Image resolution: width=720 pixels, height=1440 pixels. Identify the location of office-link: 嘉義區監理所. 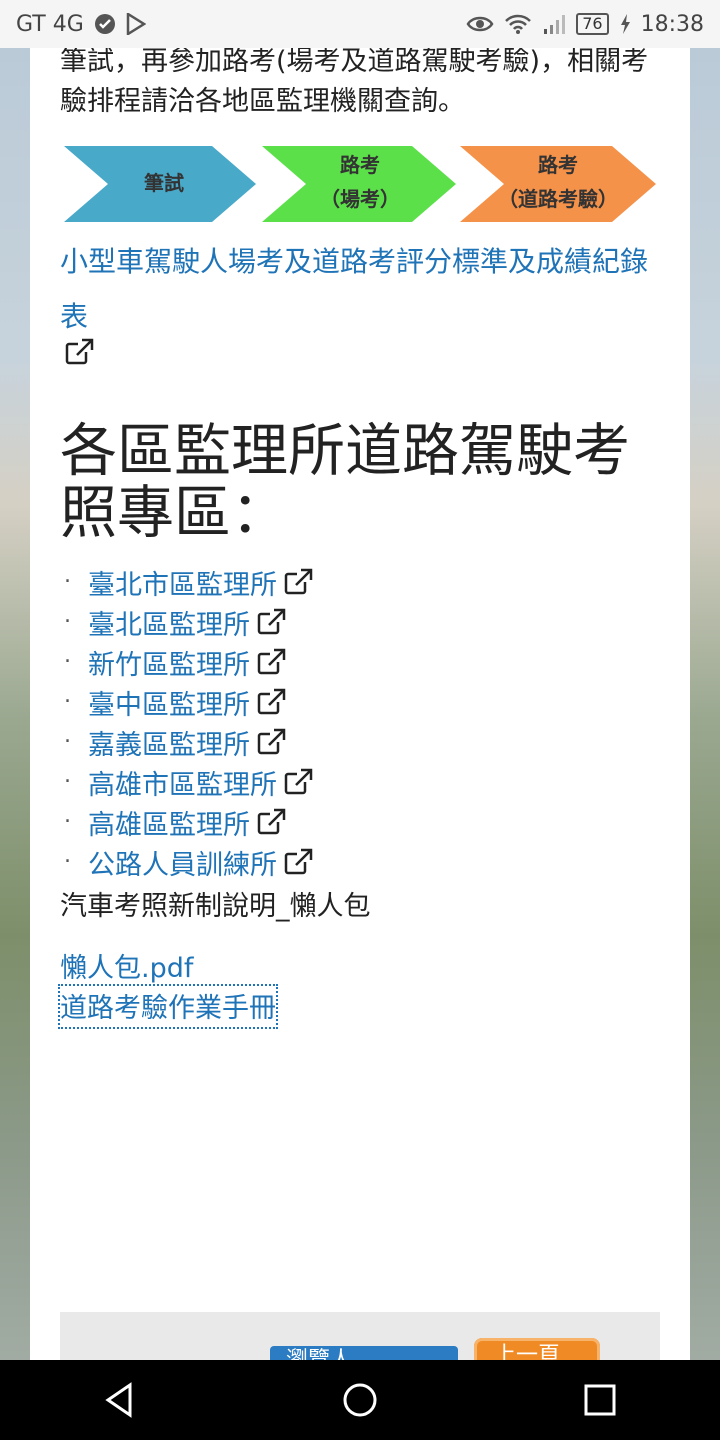
(169, 742).